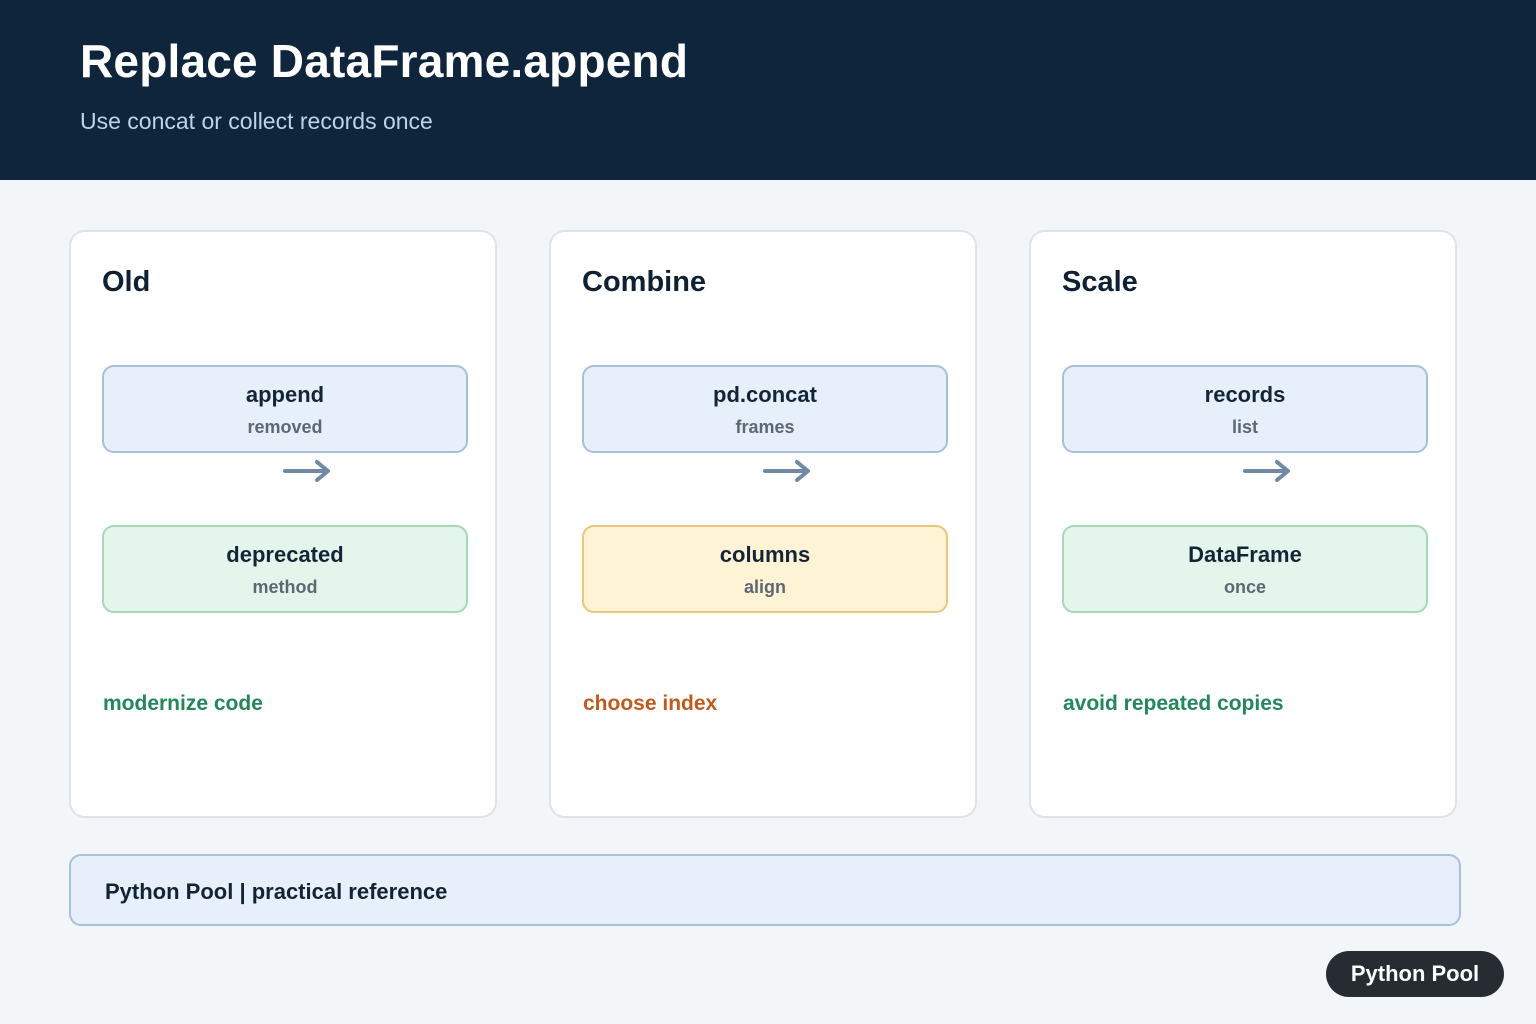 The height and width of the screenshot is (1024, 1536). What do you see at coordinates (650, 703) in the screenshot?
I see `card-note: choose index` at bounding box center [650, 703].